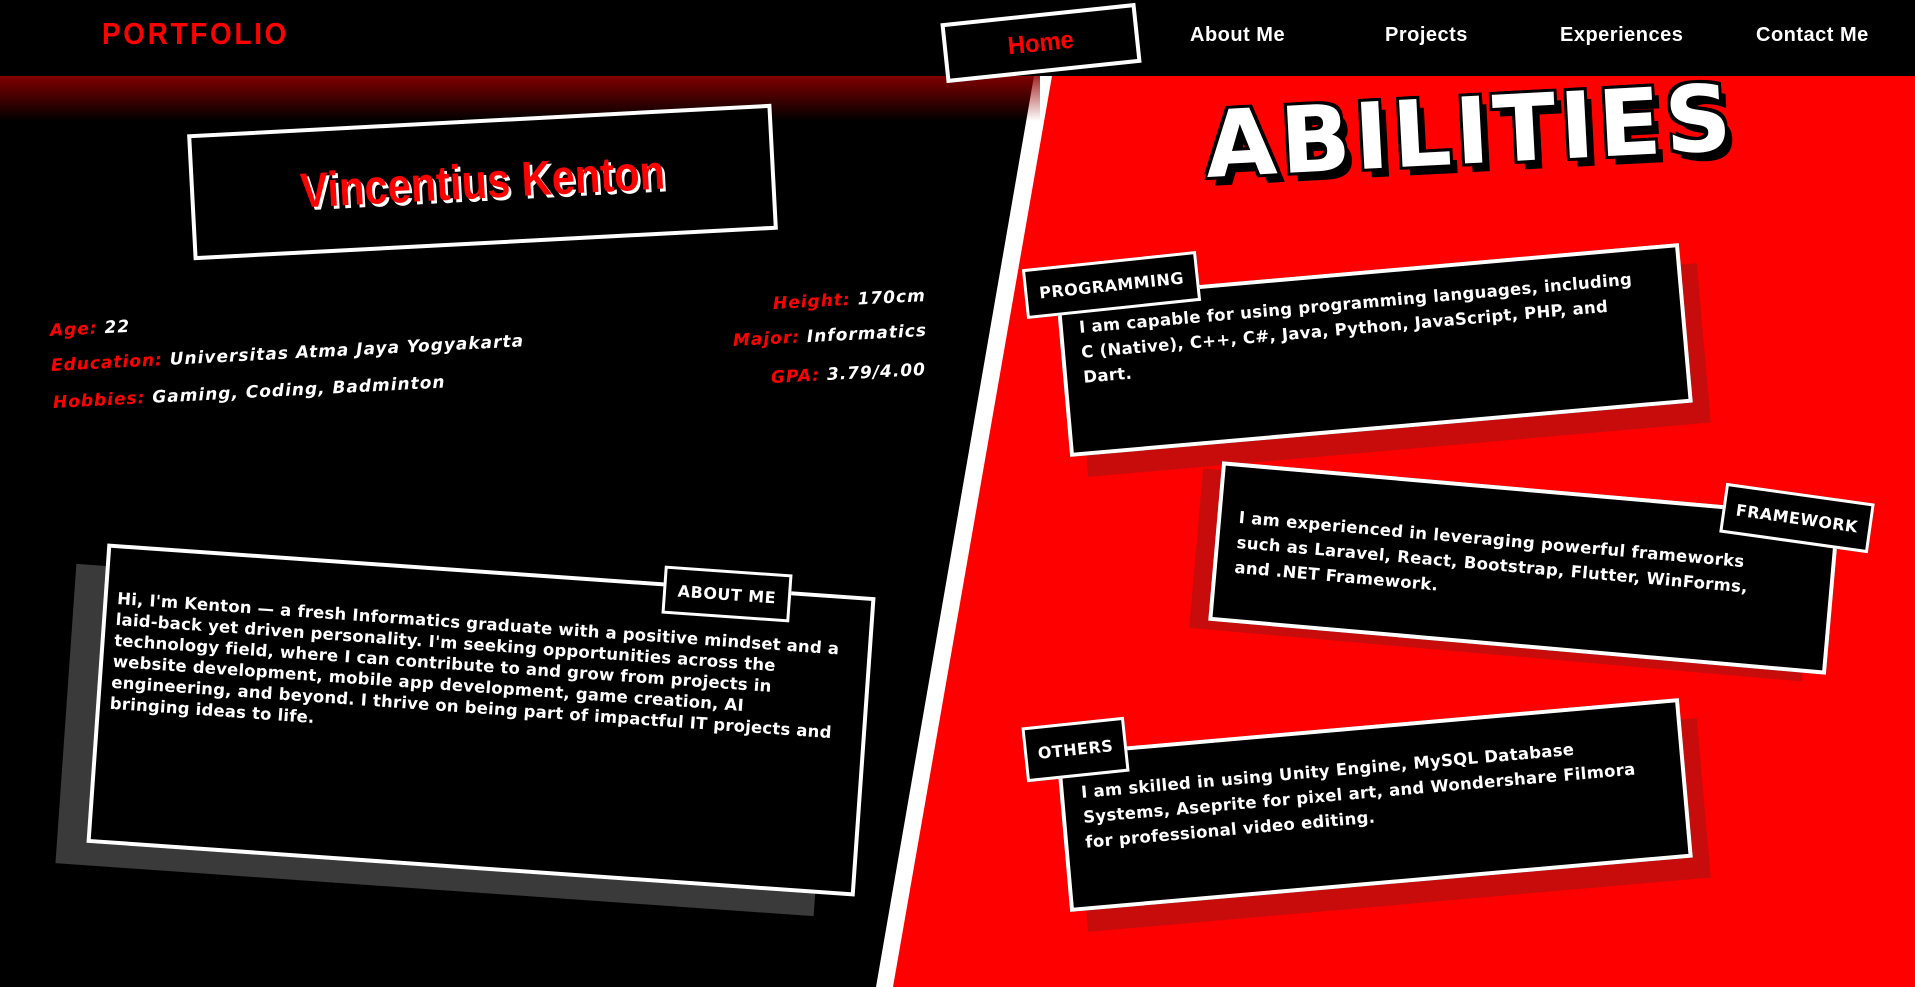 This screenshot has width=1915, height=987. I want to click on gpa-label: GPA:, so click(795, 376).